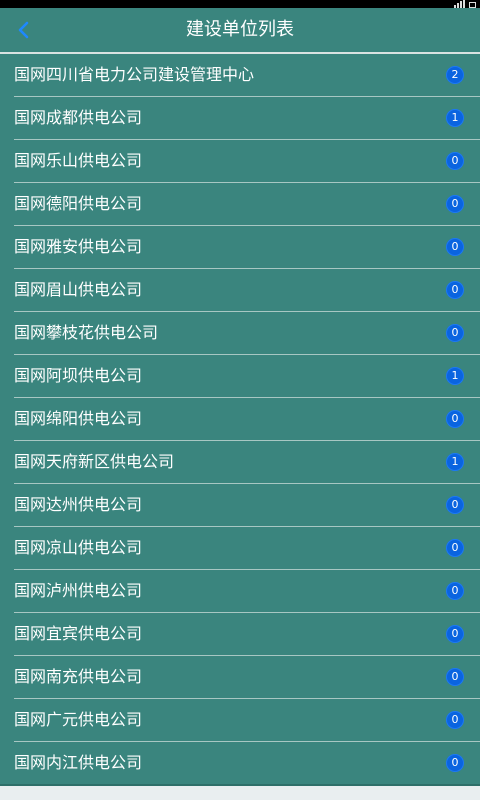 The image size is (480, 800). Describe the element at coordinates (455, 75) in the screenshot. I see `count-badge: 2` at that location.